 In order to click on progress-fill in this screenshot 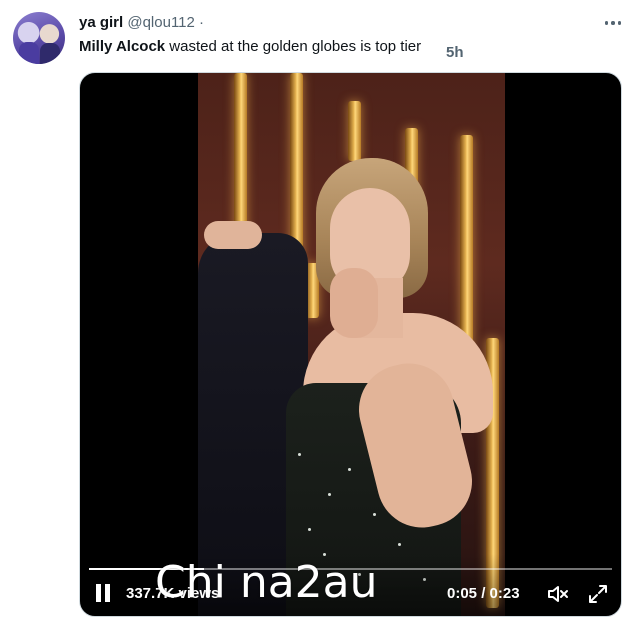, I will do `click(147, 569)`.